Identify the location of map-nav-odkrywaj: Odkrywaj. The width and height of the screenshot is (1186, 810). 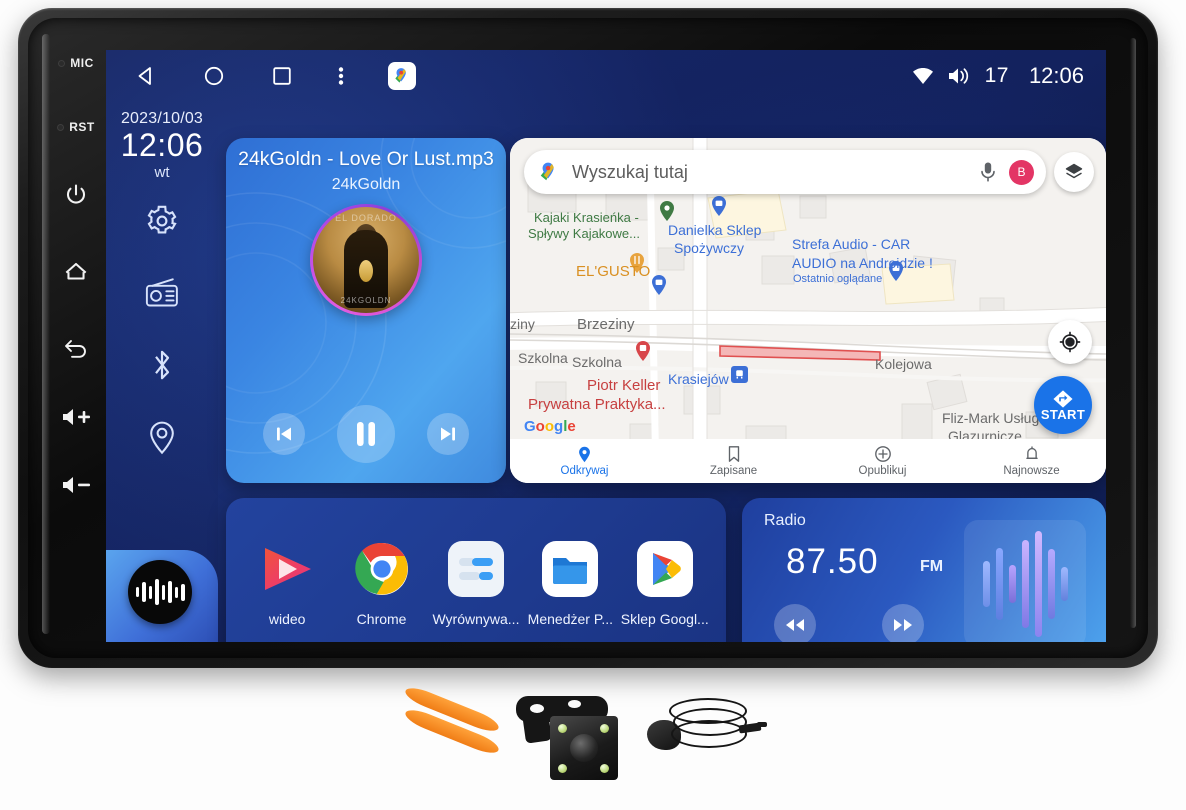
(584, 461).